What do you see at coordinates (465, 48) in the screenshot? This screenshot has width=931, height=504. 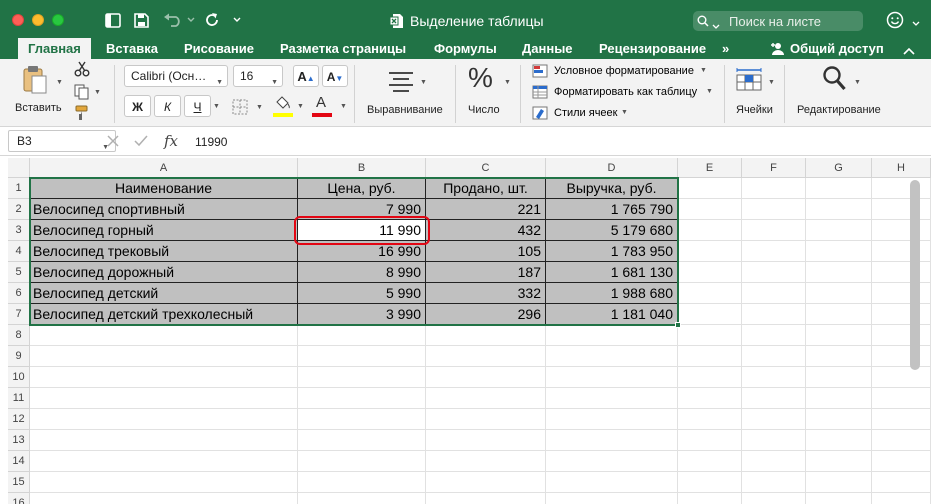 I see `tab-formulas: Формулы` at bounding box center [465, 48].